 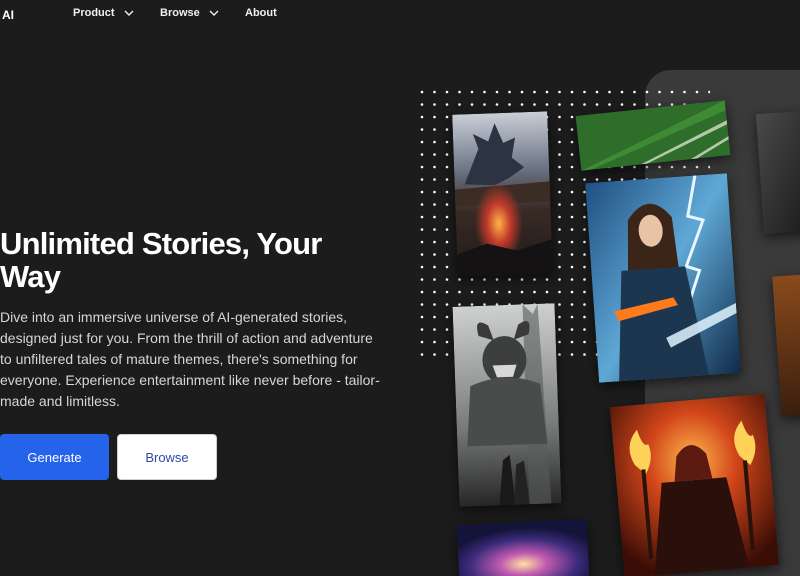 What do you see at coordinates (507, 405) in the screenshot?
I see `horned-beast-image` at bounding box center [507, 405].